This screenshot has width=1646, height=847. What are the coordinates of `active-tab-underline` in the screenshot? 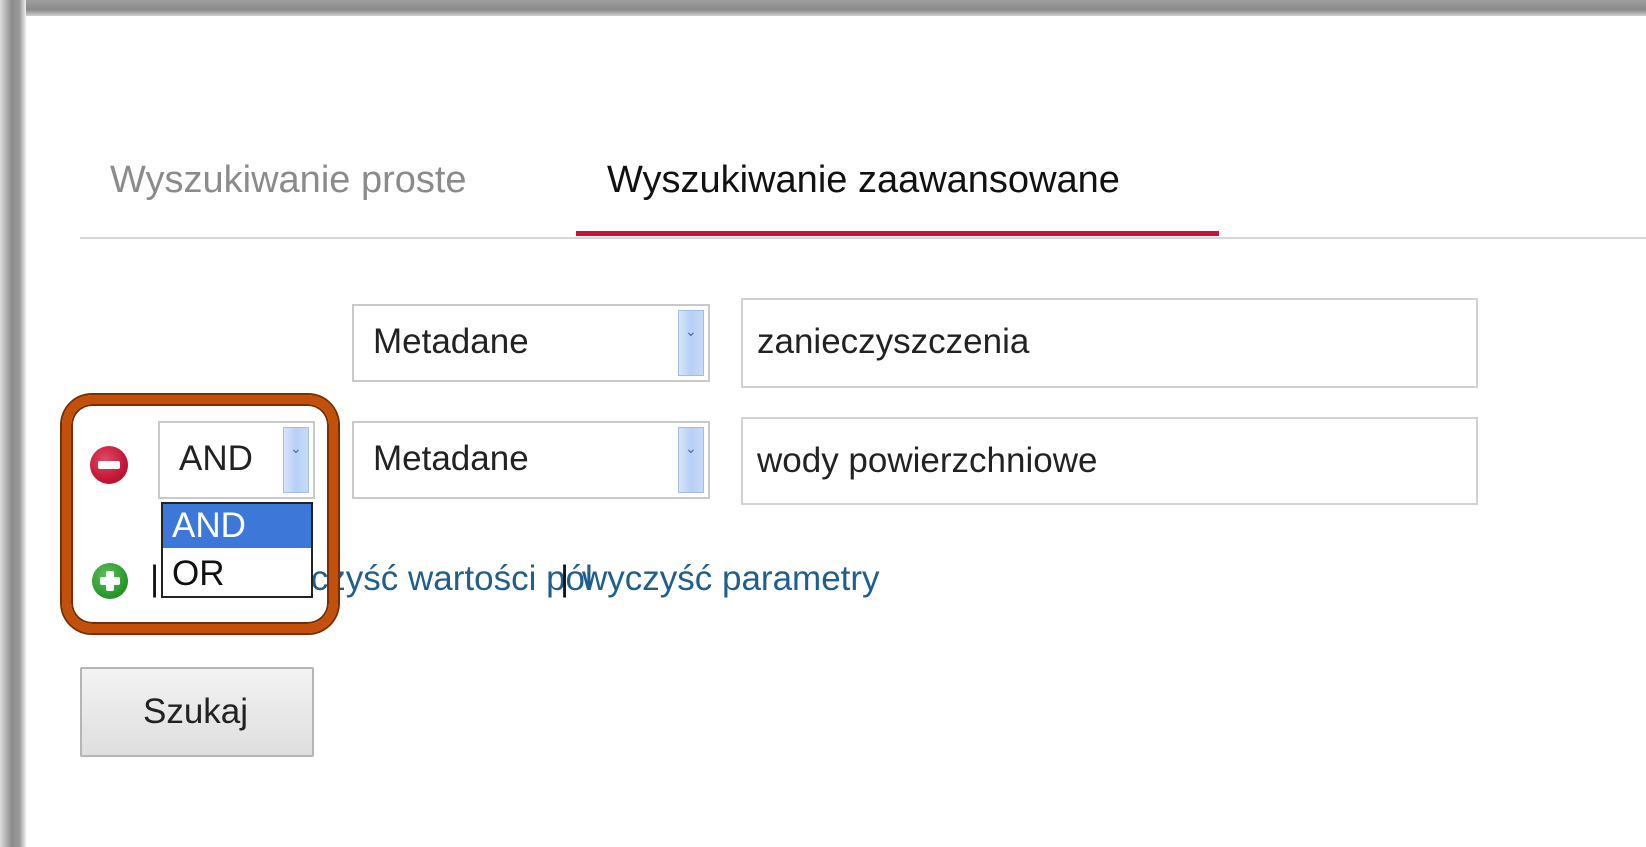 It's located at (897, 233).